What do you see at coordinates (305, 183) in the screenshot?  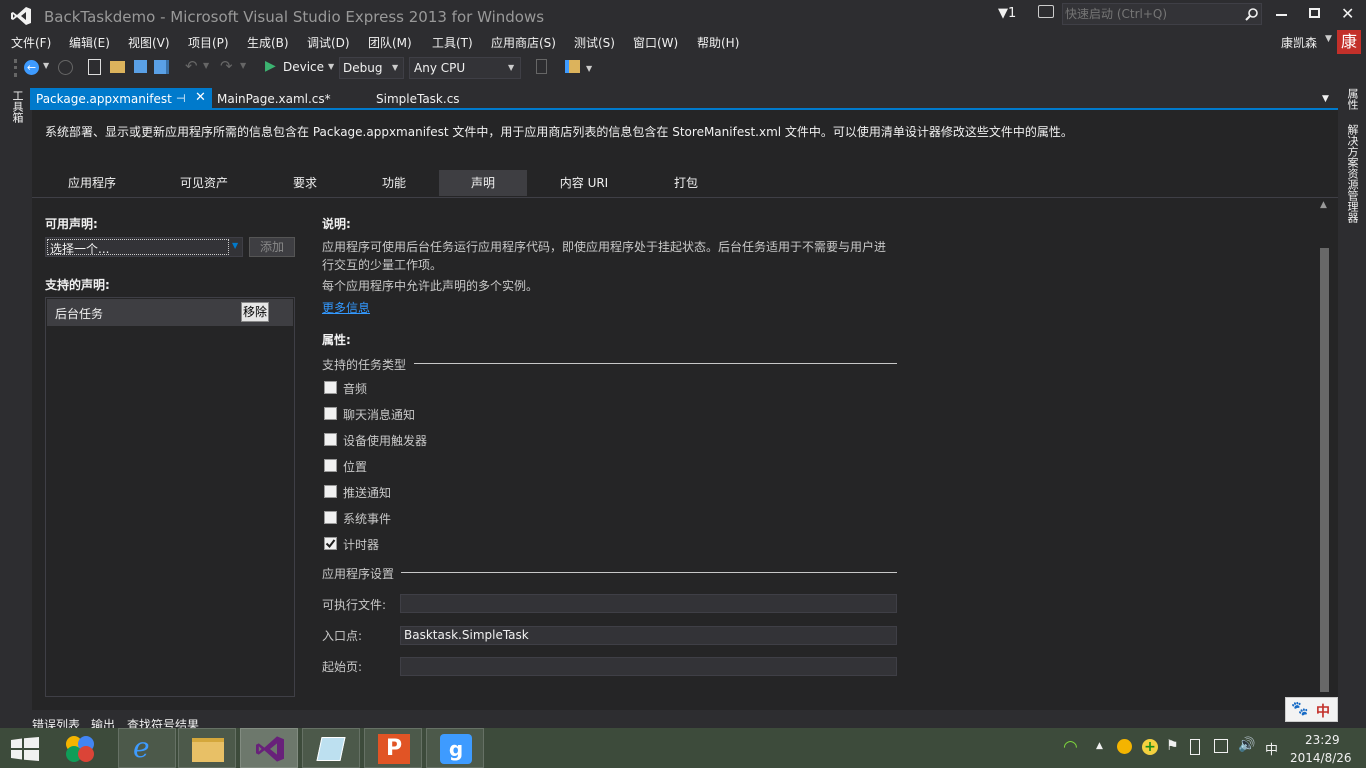 I see `tab-requirements: 要求` at bounding box center [305, 183].